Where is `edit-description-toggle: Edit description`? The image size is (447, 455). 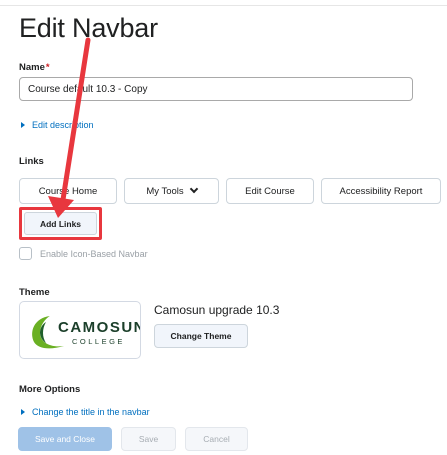 edit-description-toggle: Edit description is located at coordinates (57, 125).